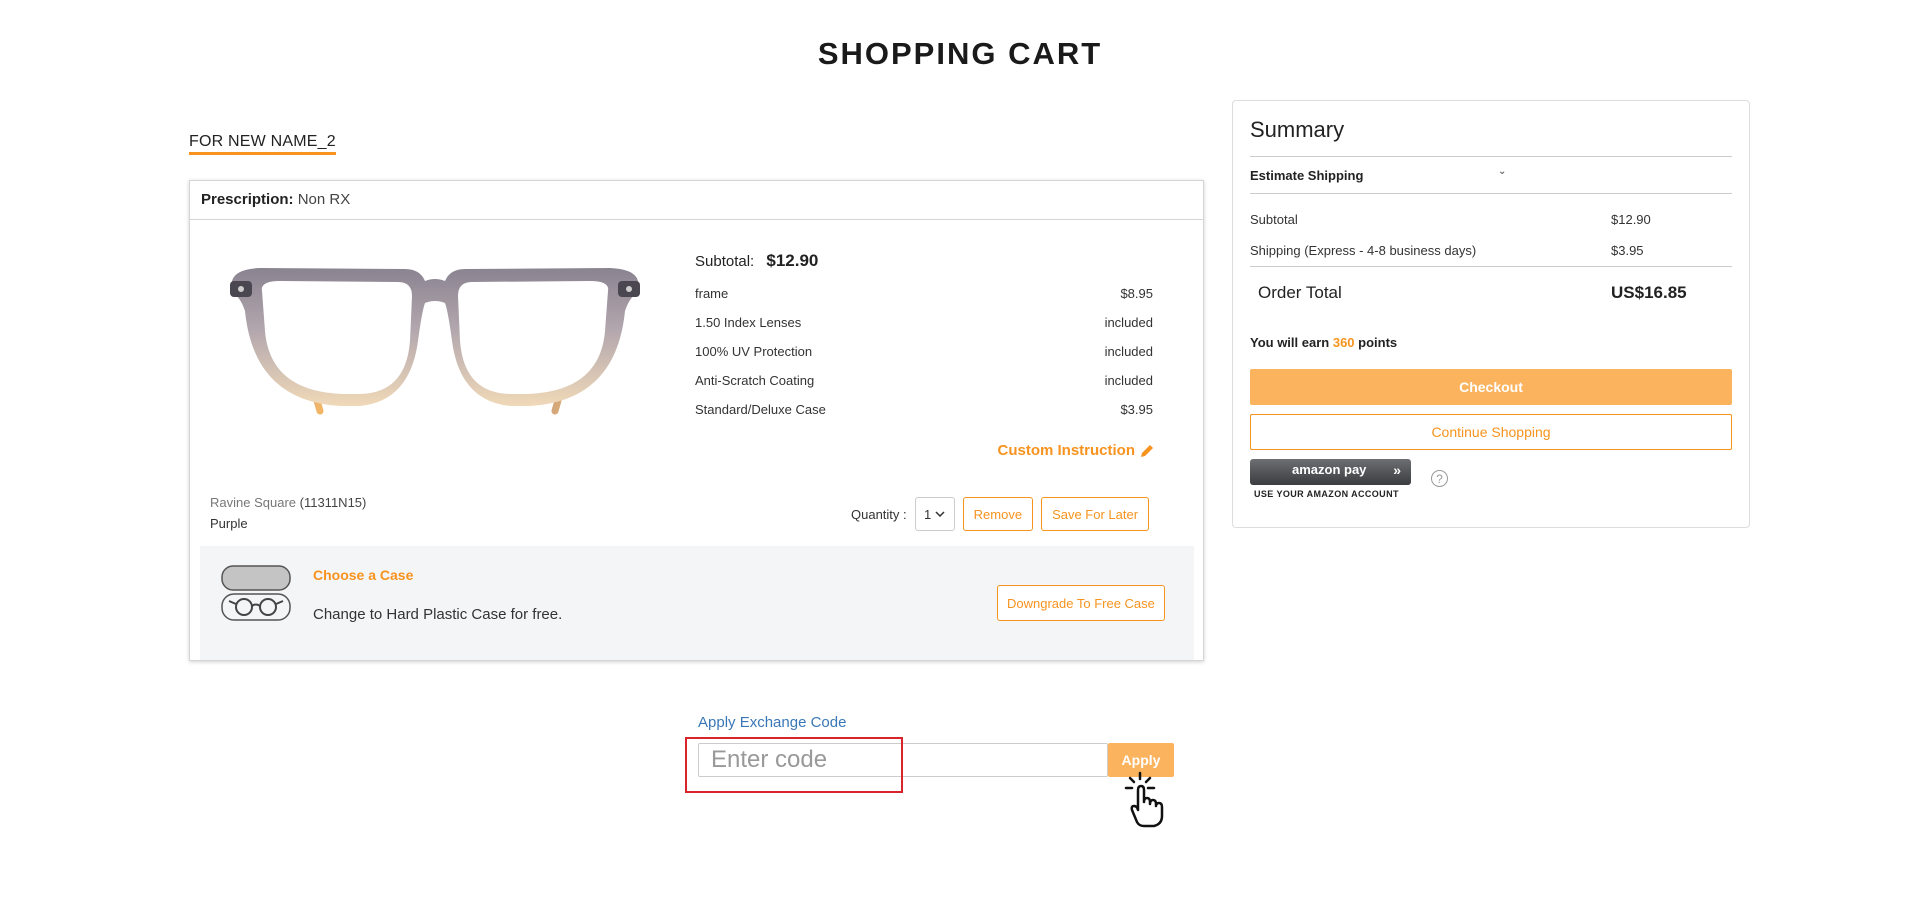 The height and width of the screenshot is (912, 1920). I want to click on line-item-value: $8.95, so click(1136, 293).